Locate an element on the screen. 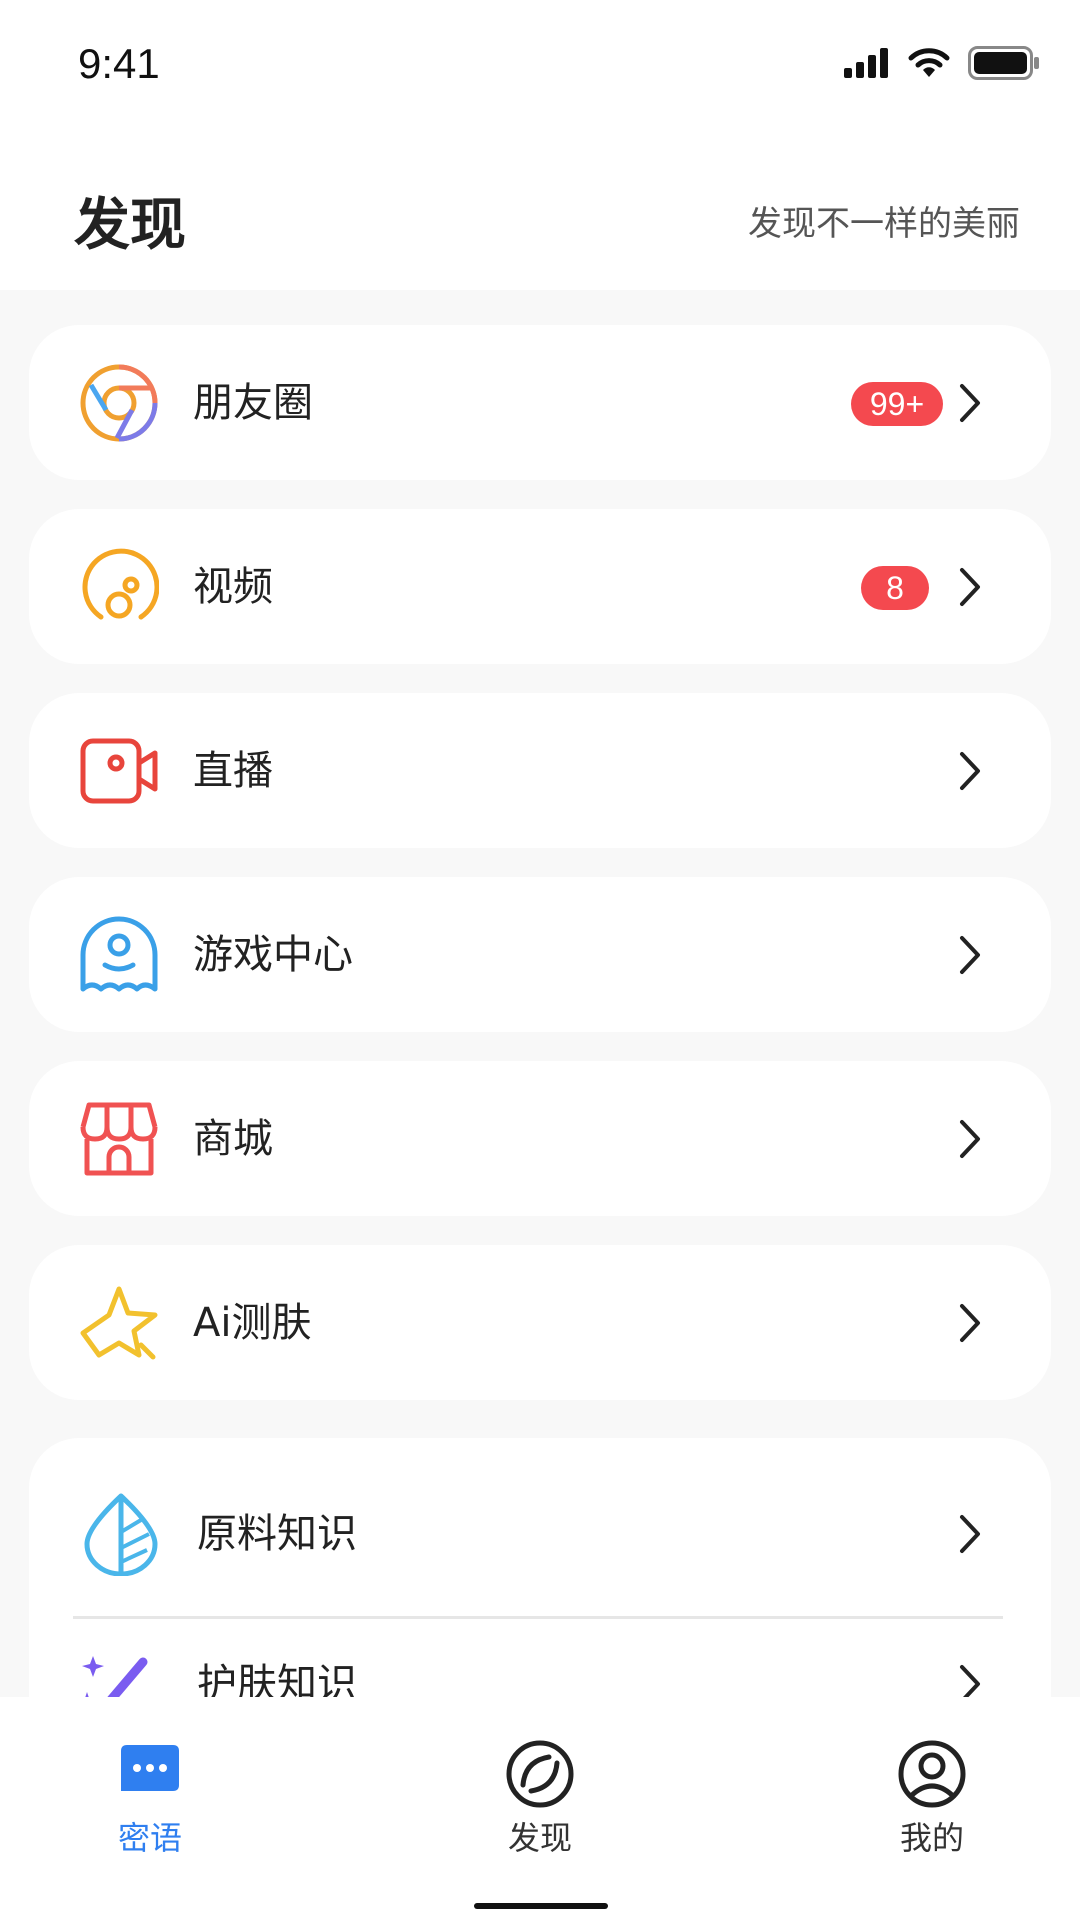 The height and width of the screenshot is (1920, 1080). notification-badge: 8 is located at coordinates (895, 588).